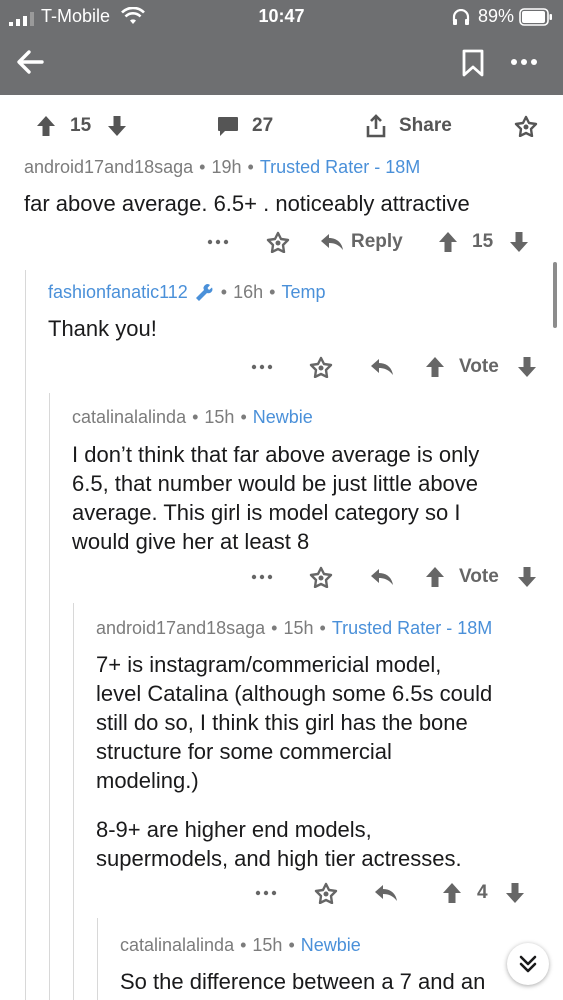  What do you see at coordinates (294, 693) in the screenshot?
I see `comment-line: level Catalina (although some 6.5s could` at bounding box center [294, 693].